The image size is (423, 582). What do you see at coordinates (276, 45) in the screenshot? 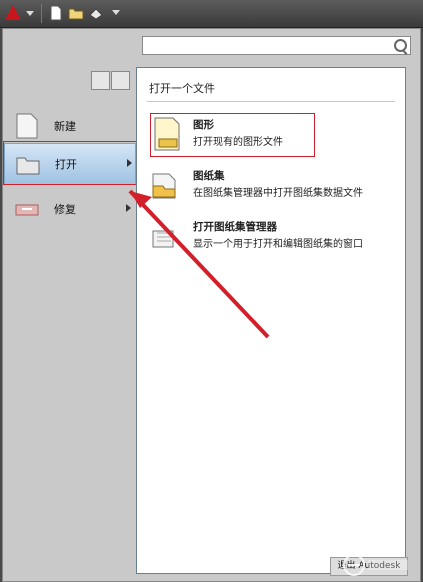
I see `search-input` at bounding box center [276, 45].